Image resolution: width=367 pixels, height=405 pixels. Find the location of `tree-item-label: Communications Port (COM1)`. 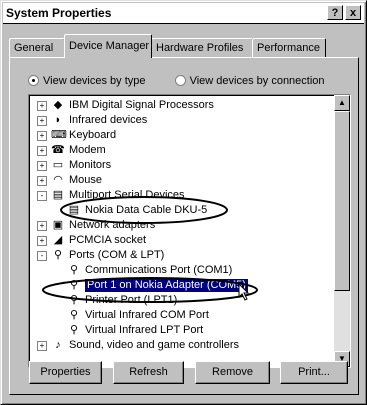

tree-item-label: Communications Port (COM1) is located at coordinates (159, 270).